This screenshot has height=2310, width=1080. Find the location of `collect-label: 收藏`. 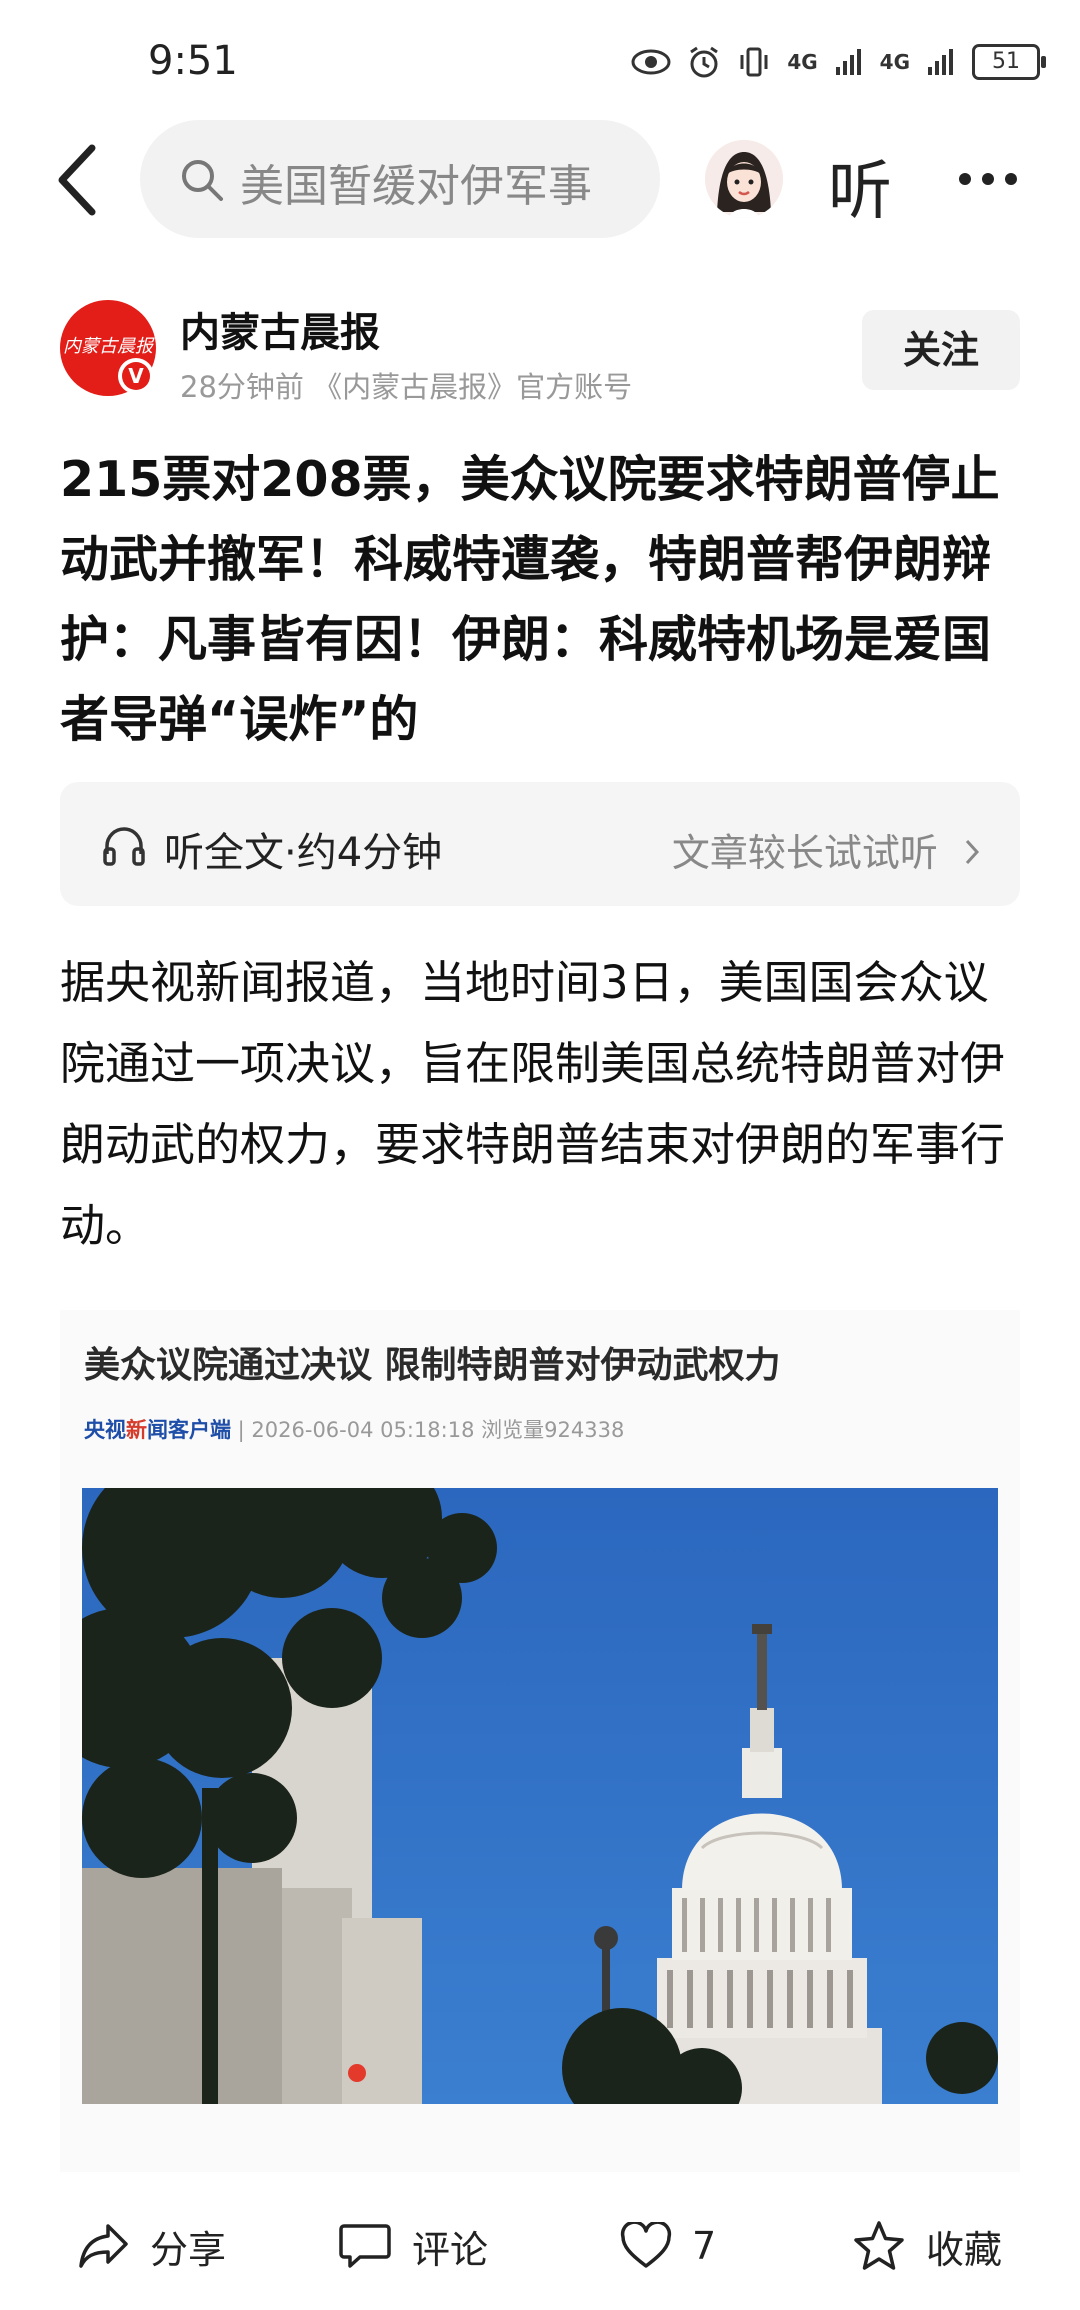

collect-label: 收藏 is located at coordinates (964, 2249).